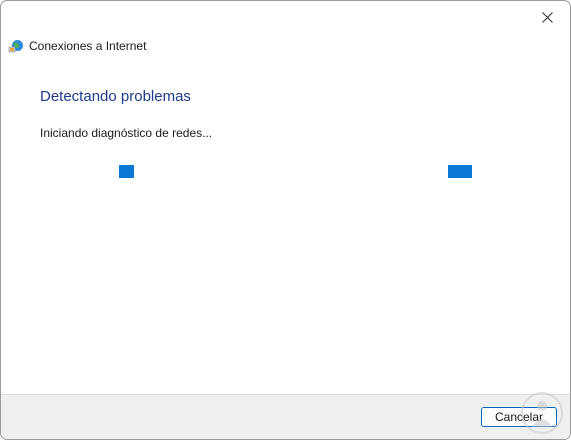 Image resolution: width=571 pixels, height=440 pixels. I want to click on close-icon, so click(547, 17).